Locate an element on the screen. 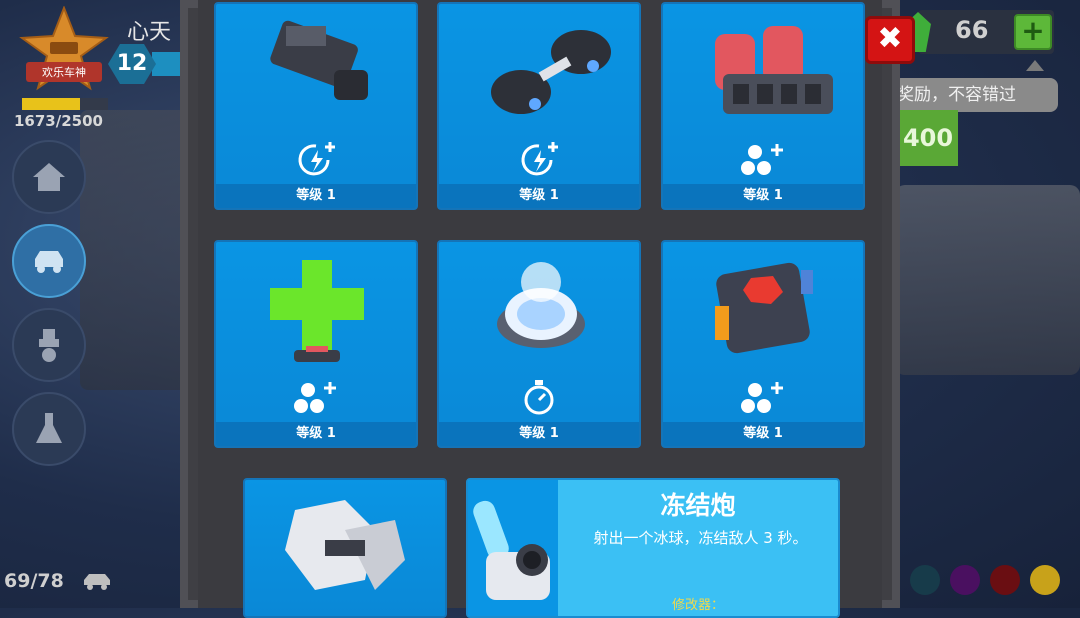 Image resolution: width=1080 pixels, height=618 pixels. nav-lab-button is located at coordinates (49, 429).